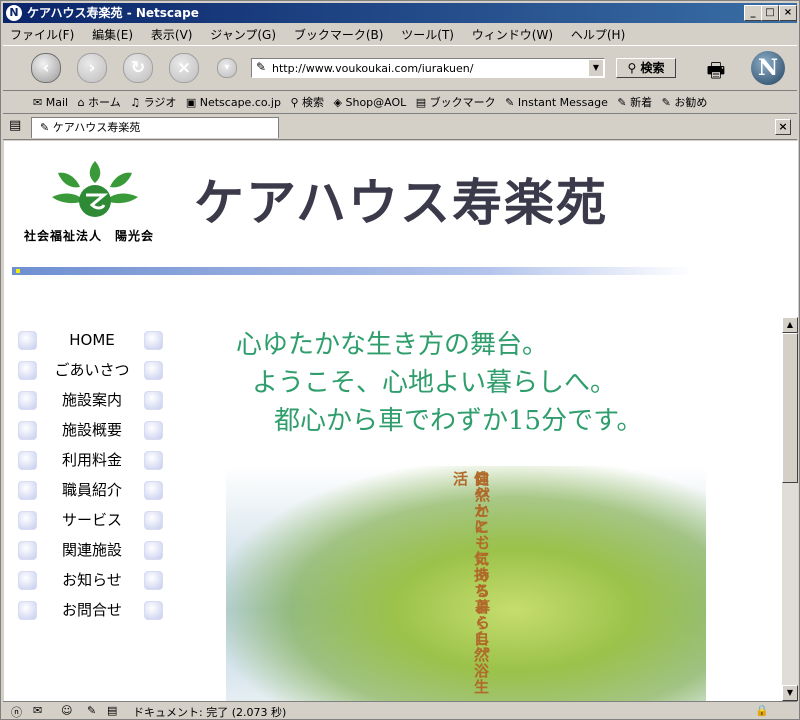  What do you see at coordinates (556, 102) in the screenshot?
I see `instant-message-link: ✎ Instant Message` at bounding box center [556, 102].